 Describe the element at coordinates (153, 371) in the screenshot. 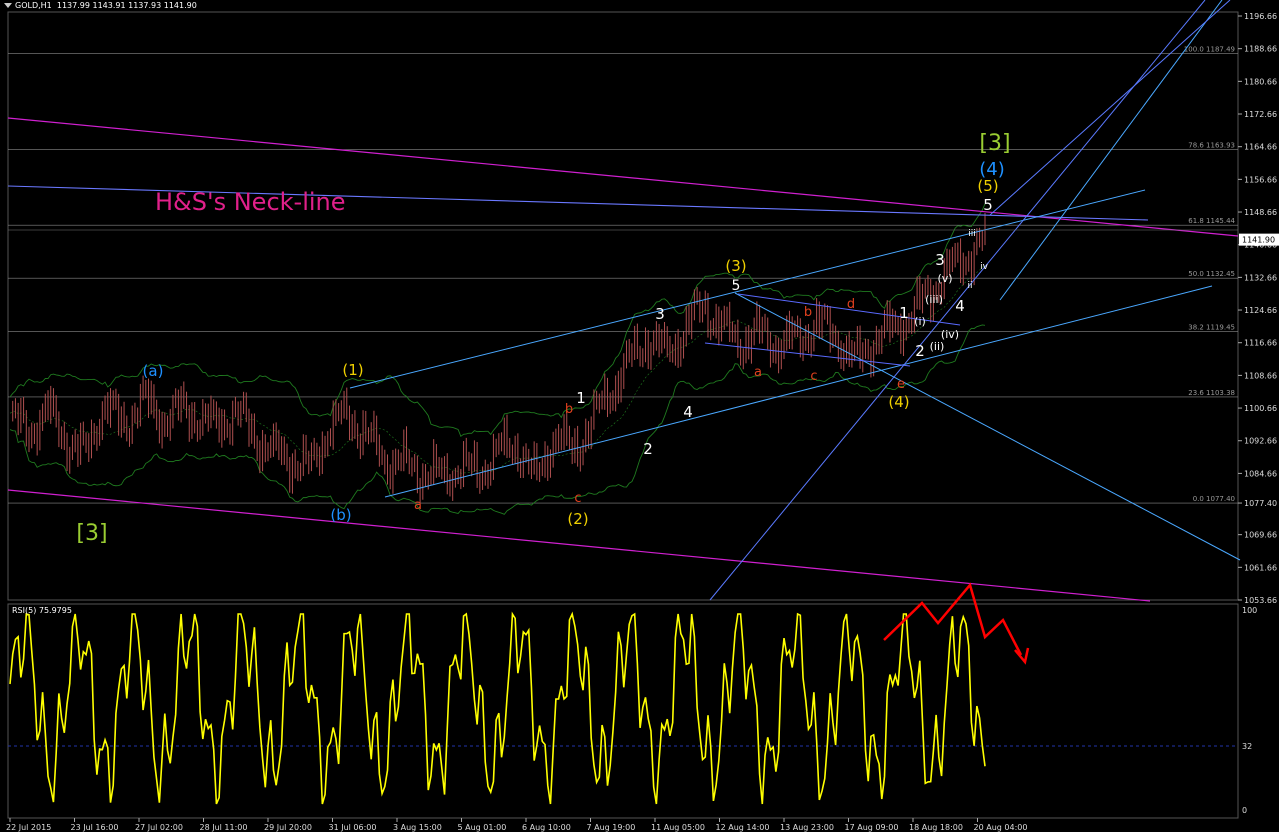

I see `wave-label: (a)` at that location.